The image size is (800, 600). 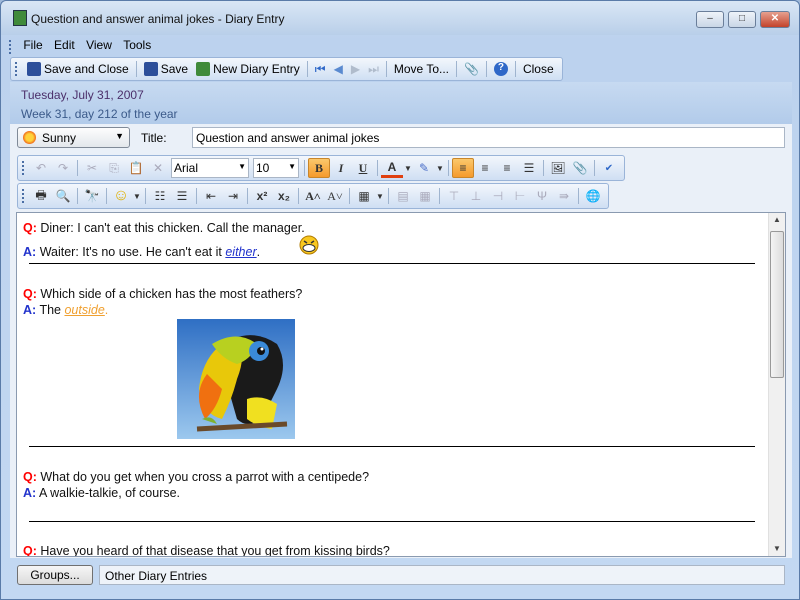 I want to click on cell-properties-icon: ▦, so click(x=425, y=196).